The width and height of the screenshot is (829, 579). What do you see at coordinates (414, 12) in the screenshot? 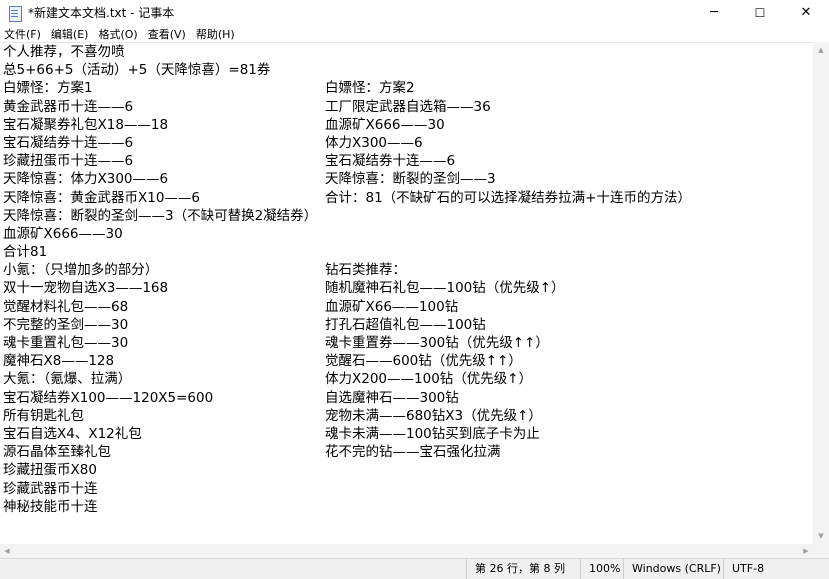
I see `title-bar: *新建文本文档.txt - 记事本 ─ ☐ ✕` at bounding box center [414, 12].